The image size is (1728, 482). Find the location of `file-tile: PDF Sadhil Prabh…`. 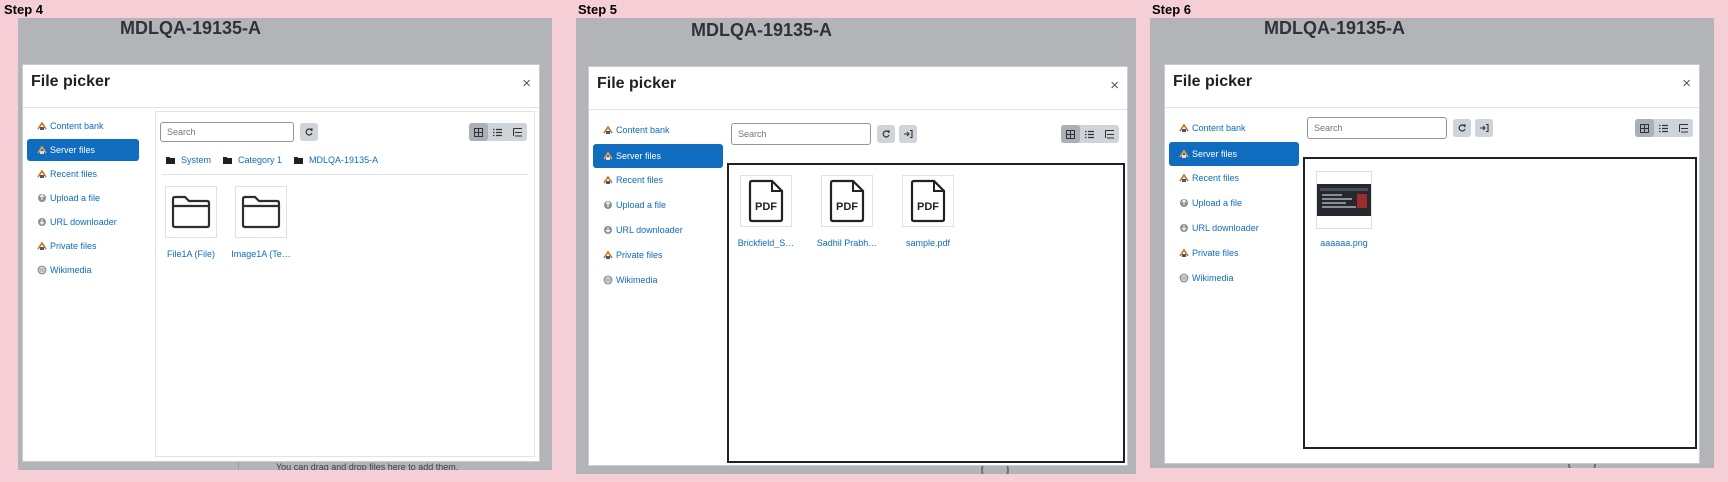

file-tile: PDF Sadhil Prabh… is located at coordinates (847, 211).